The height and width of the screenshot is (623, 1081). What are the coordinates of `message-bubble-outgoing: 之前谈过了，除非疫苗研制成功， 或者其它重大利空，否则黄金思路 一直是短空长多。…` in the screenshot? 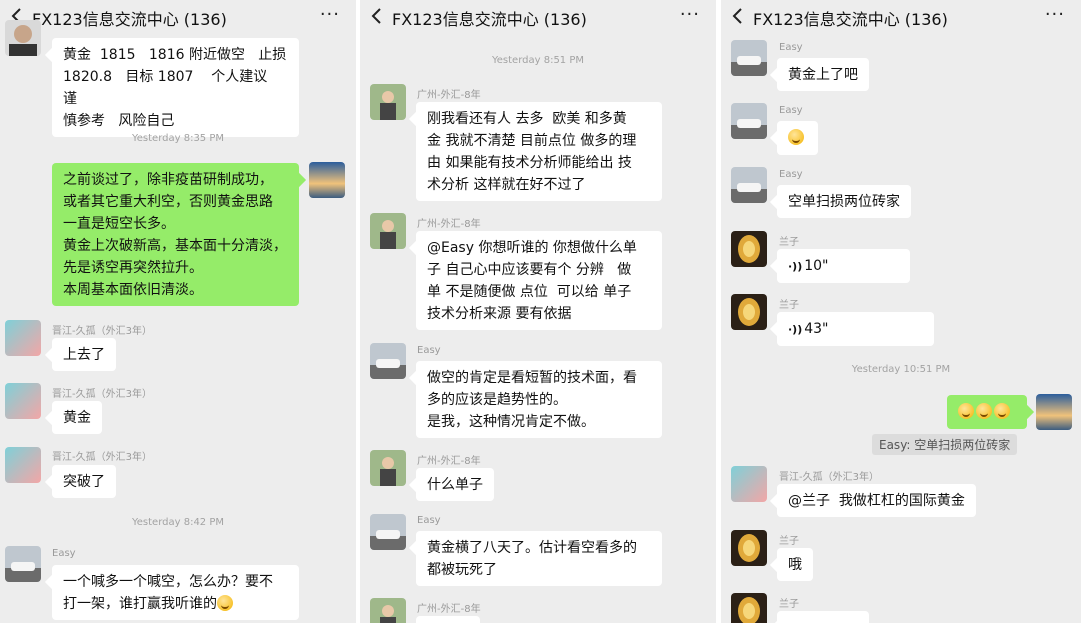 It's located at (175, 234).